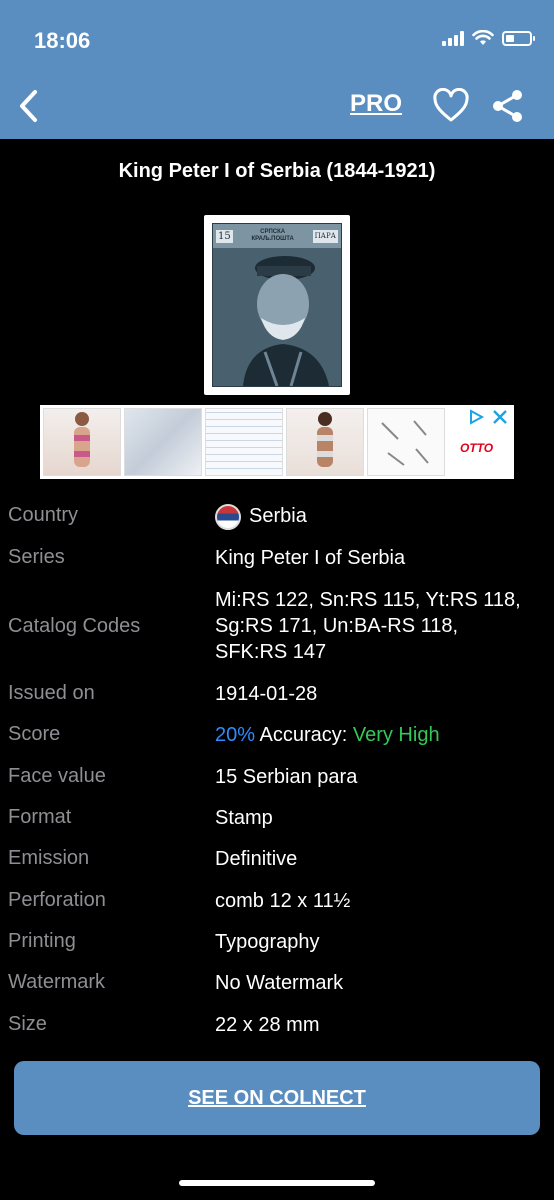 The width and height of the screenshot is (554, 1200). I want to click on detail-label: Watermark, so click(57, 982).